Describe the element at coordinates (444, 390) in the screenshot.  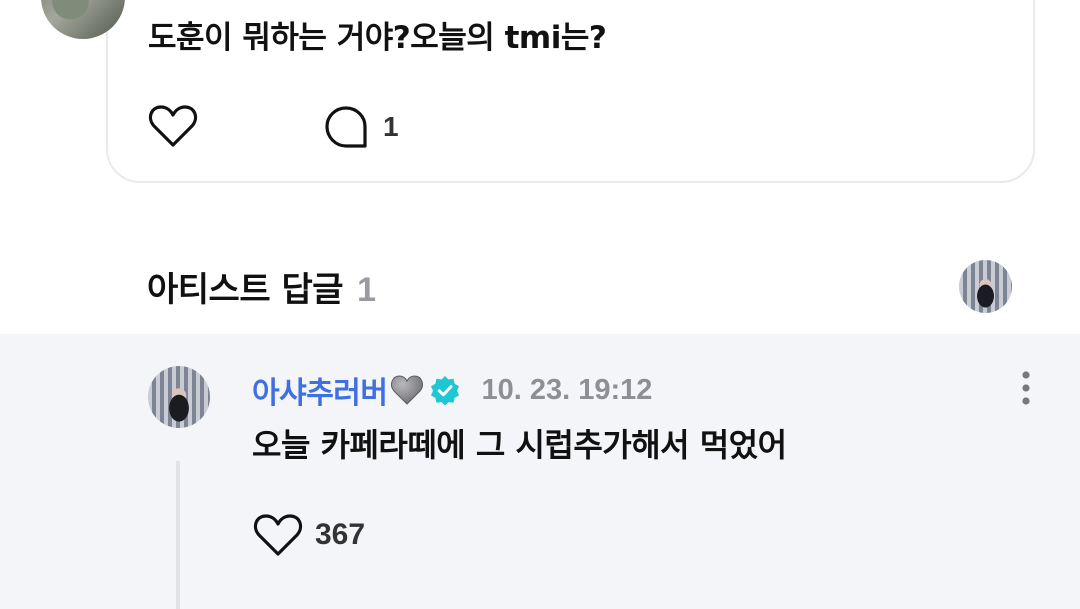
I see `verified-badge-icon` at that location.